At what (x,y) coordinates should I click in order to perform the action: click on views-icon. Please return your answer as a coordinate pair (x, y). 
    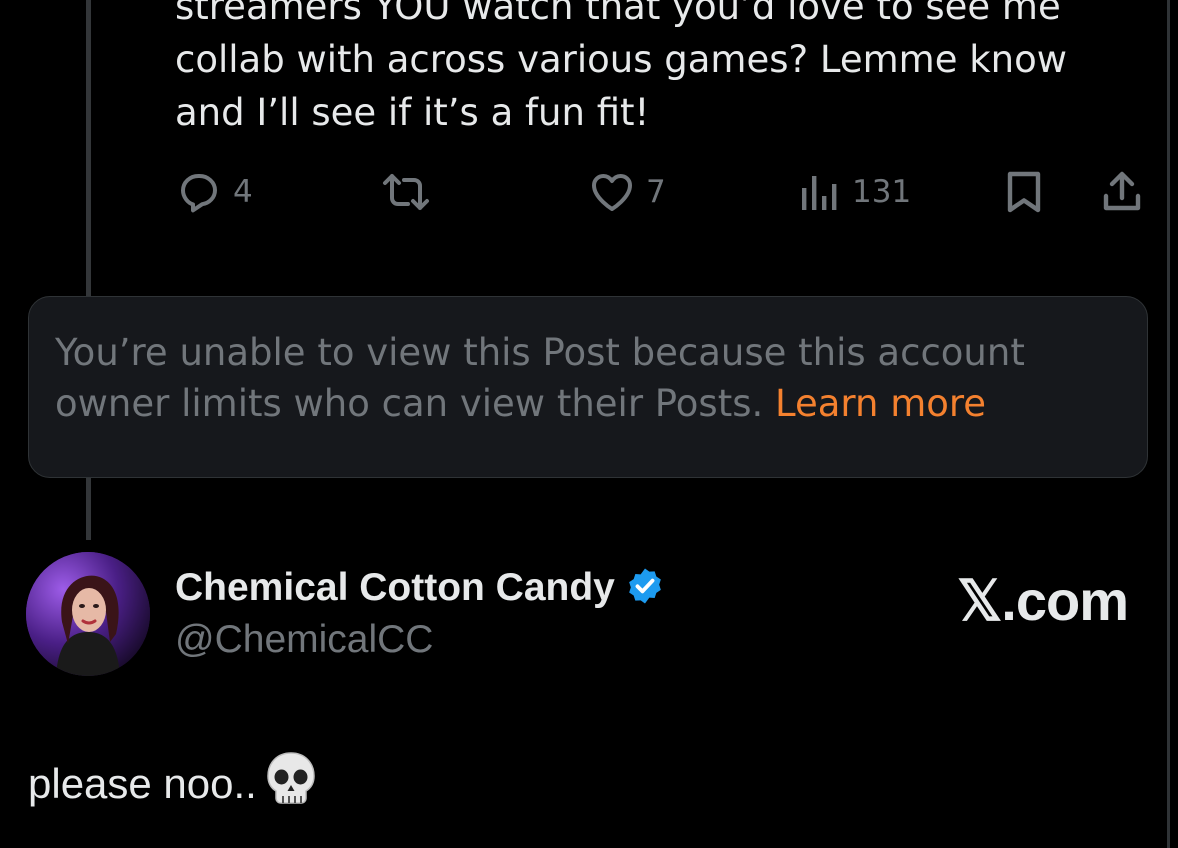
    Looking at the image, I should click on (820, 192).